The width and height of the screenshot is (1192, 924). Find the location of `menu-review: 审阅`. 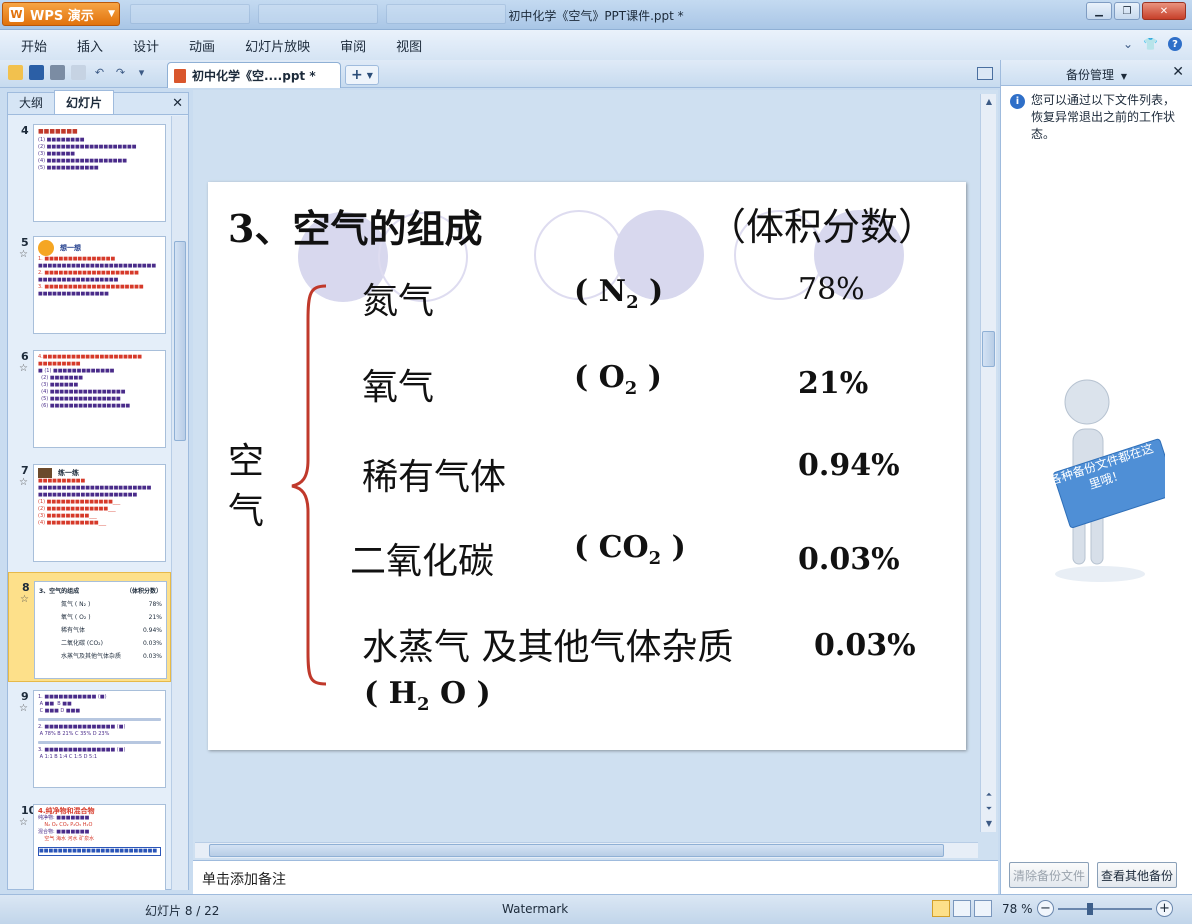

menu-review: 审阅 is located at coordinates (353, 45).